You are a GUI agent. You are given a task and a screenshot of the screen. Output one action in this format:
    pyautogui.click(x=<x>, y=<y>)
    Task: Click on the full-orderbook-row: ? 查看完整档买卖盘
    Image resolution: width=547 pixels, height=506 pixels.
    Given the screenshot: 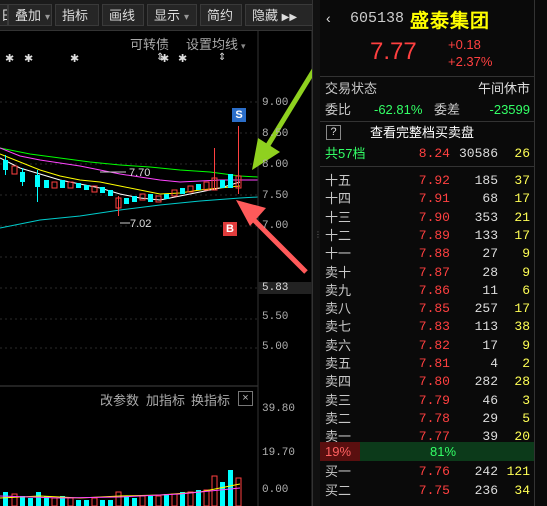 What is the action you would take?
    pyautogui.click(x=427, y=132)
    